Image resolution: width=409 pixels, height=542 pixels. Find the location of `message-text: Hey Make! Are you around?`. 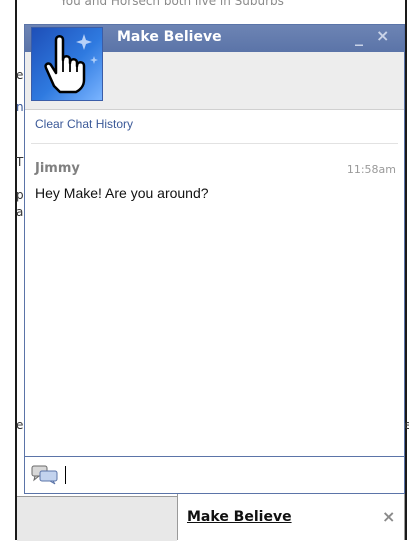

message-text: Hey Make! Are you around? is located at coordinates (122, 193).